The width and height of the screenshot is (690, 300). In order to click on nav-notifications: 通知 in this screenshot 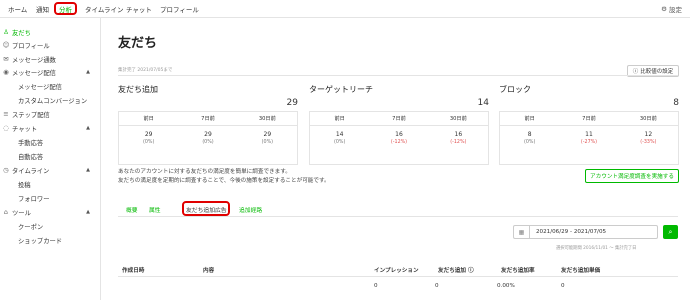, I will do `click(42, 9)`.